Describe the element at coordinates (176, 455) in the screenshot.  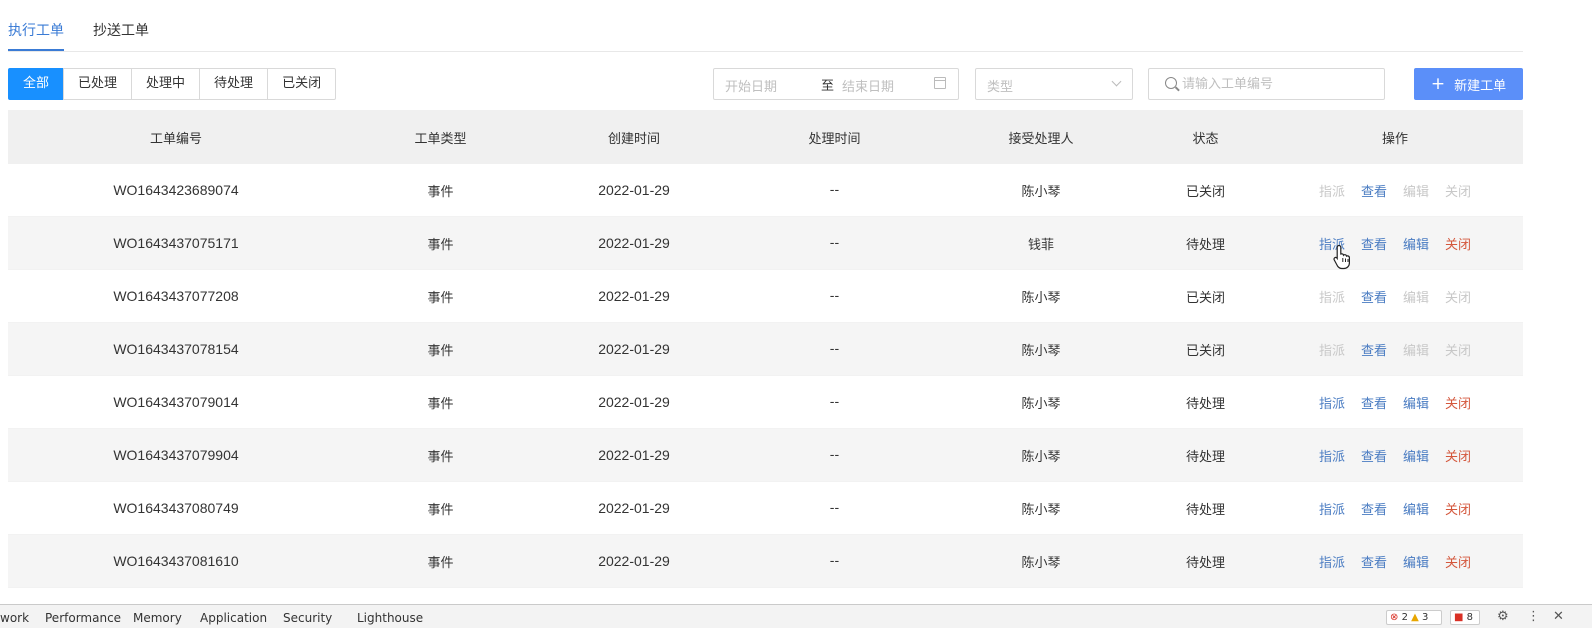
I see `cell-order-id: WO1643437079904` at that location.